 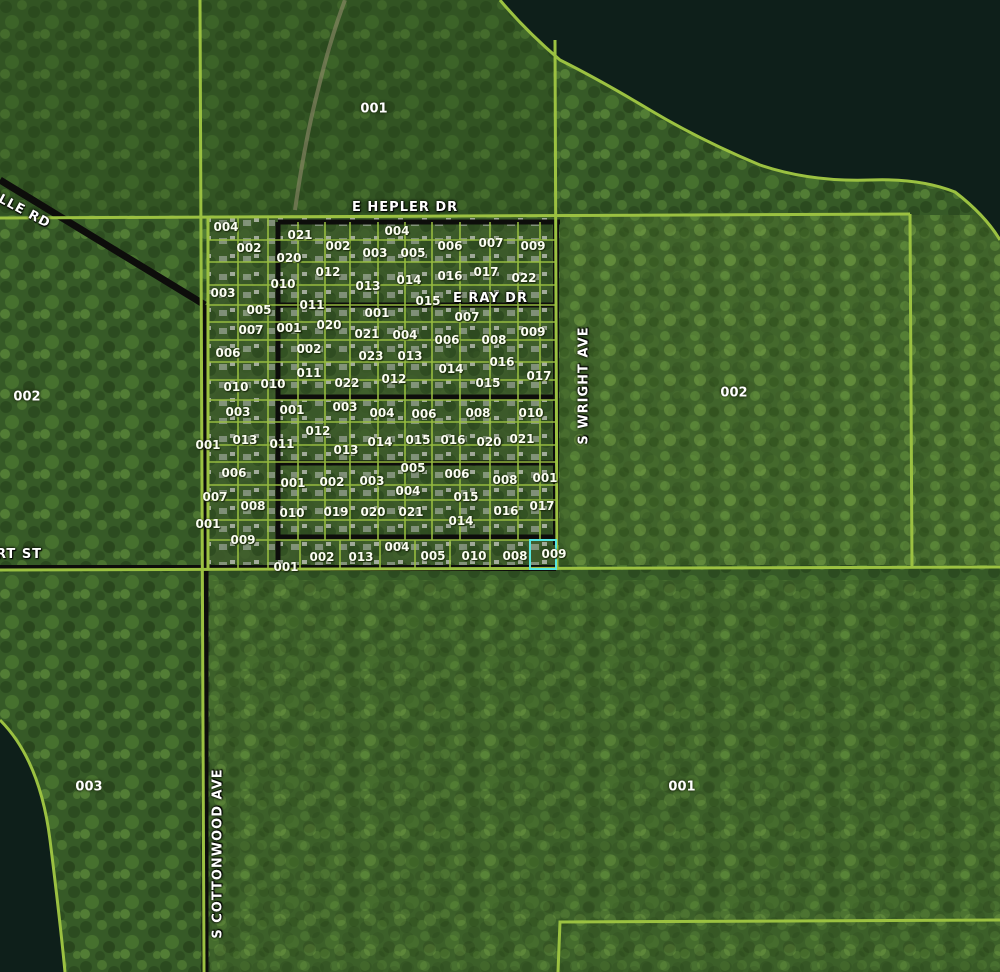 I want to click on street-label-wright: S WRIGHT AVE, so click(x=584, y=385).